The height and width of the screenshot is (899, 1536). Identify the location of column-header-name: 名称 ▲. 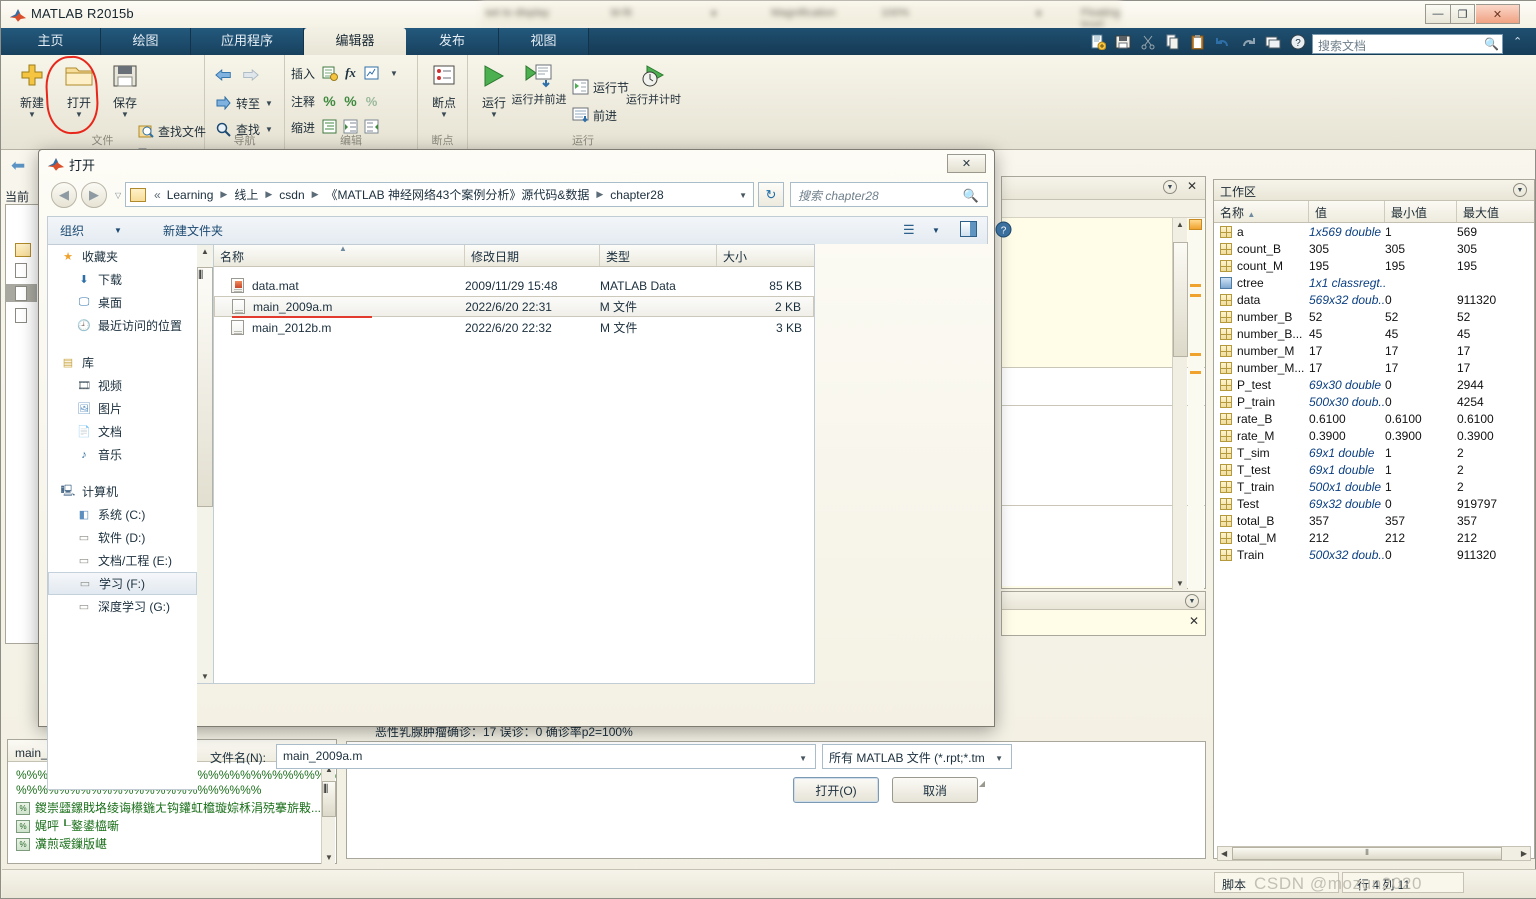
(339, 255).